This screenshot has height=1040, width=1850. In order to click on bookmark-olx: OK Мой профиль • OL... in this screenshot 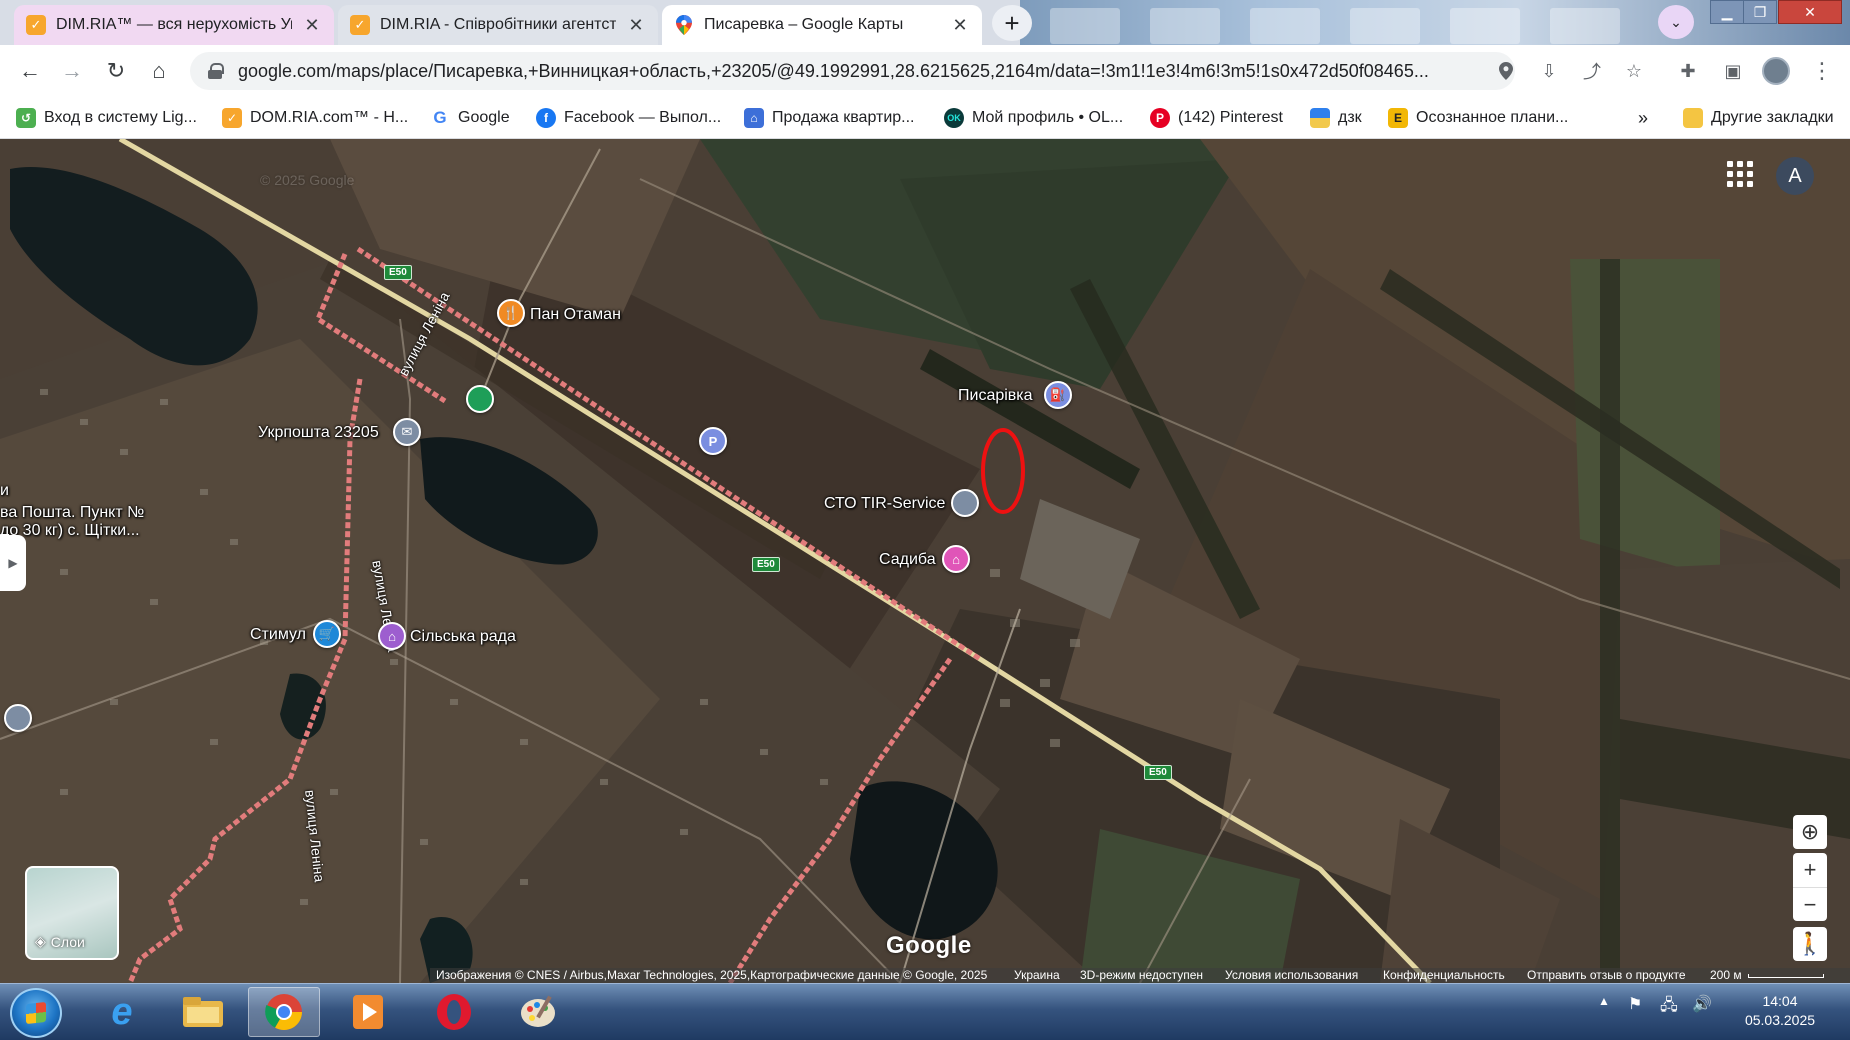, I will do `click(1033, 118)`.